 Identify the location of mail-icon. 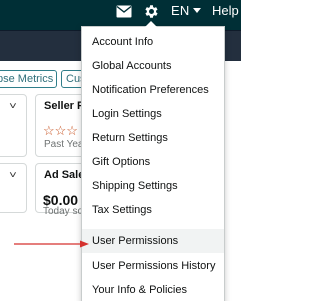
(124, 11).